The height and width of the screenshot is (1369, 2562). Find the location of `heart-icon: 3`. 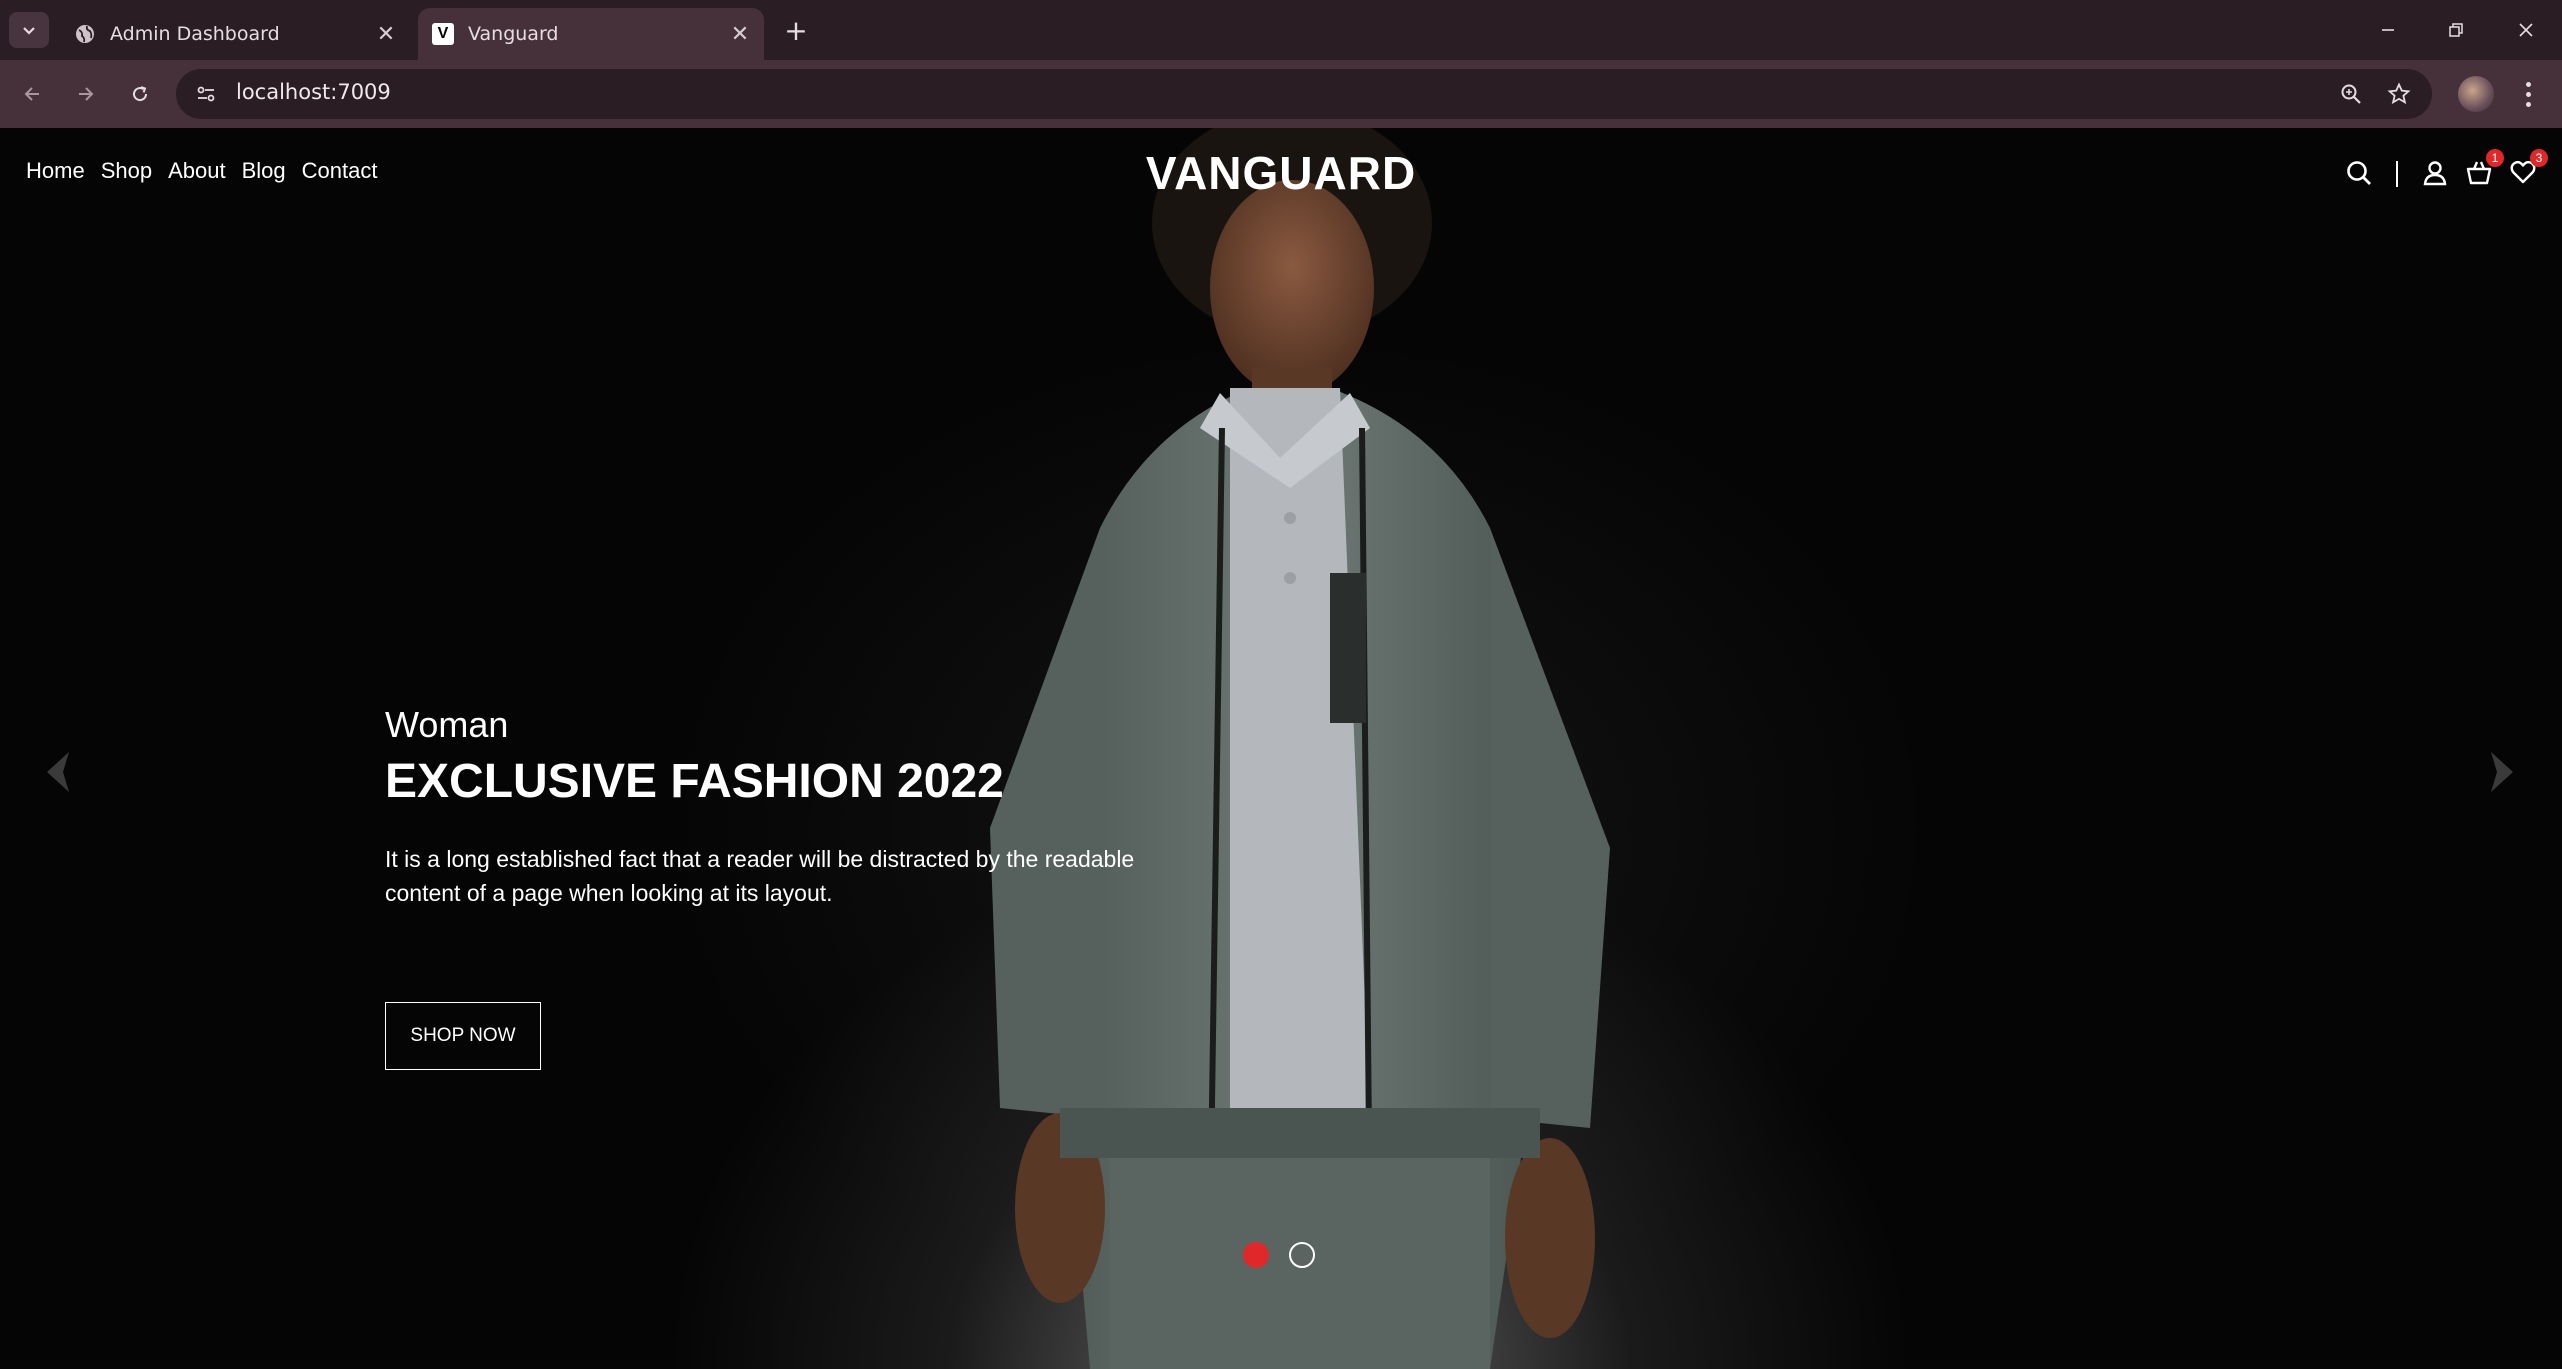

heart-icon: 3 is located at coordinates (2527, 169).